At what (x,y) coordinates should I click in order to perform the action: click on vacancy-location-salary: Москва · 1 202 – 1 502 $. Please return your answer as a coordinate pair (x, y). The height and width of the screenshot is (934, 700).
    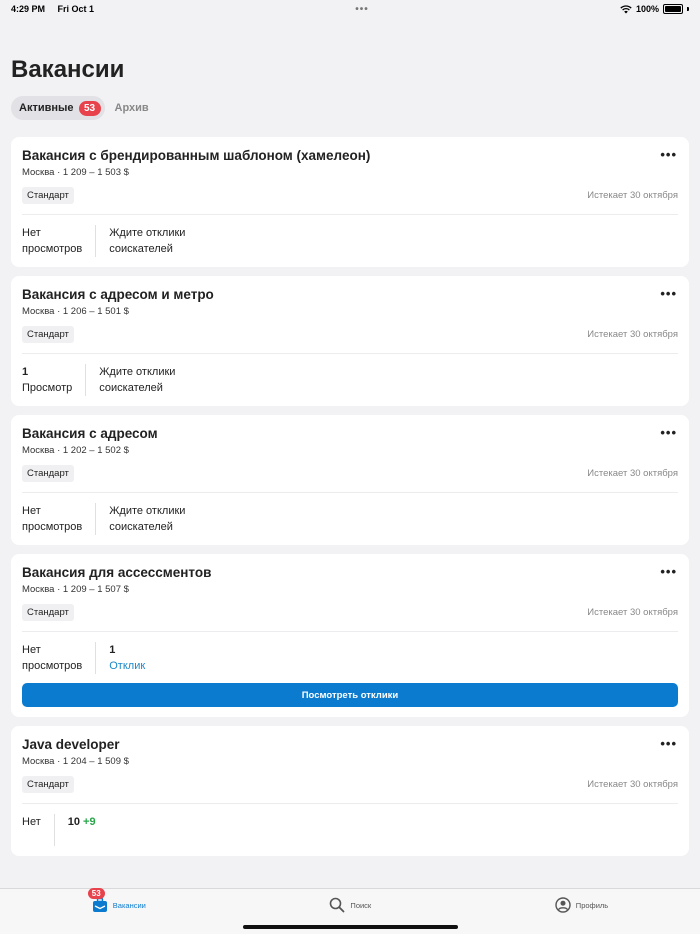
    Looking at the image, I should click on (75, 450).